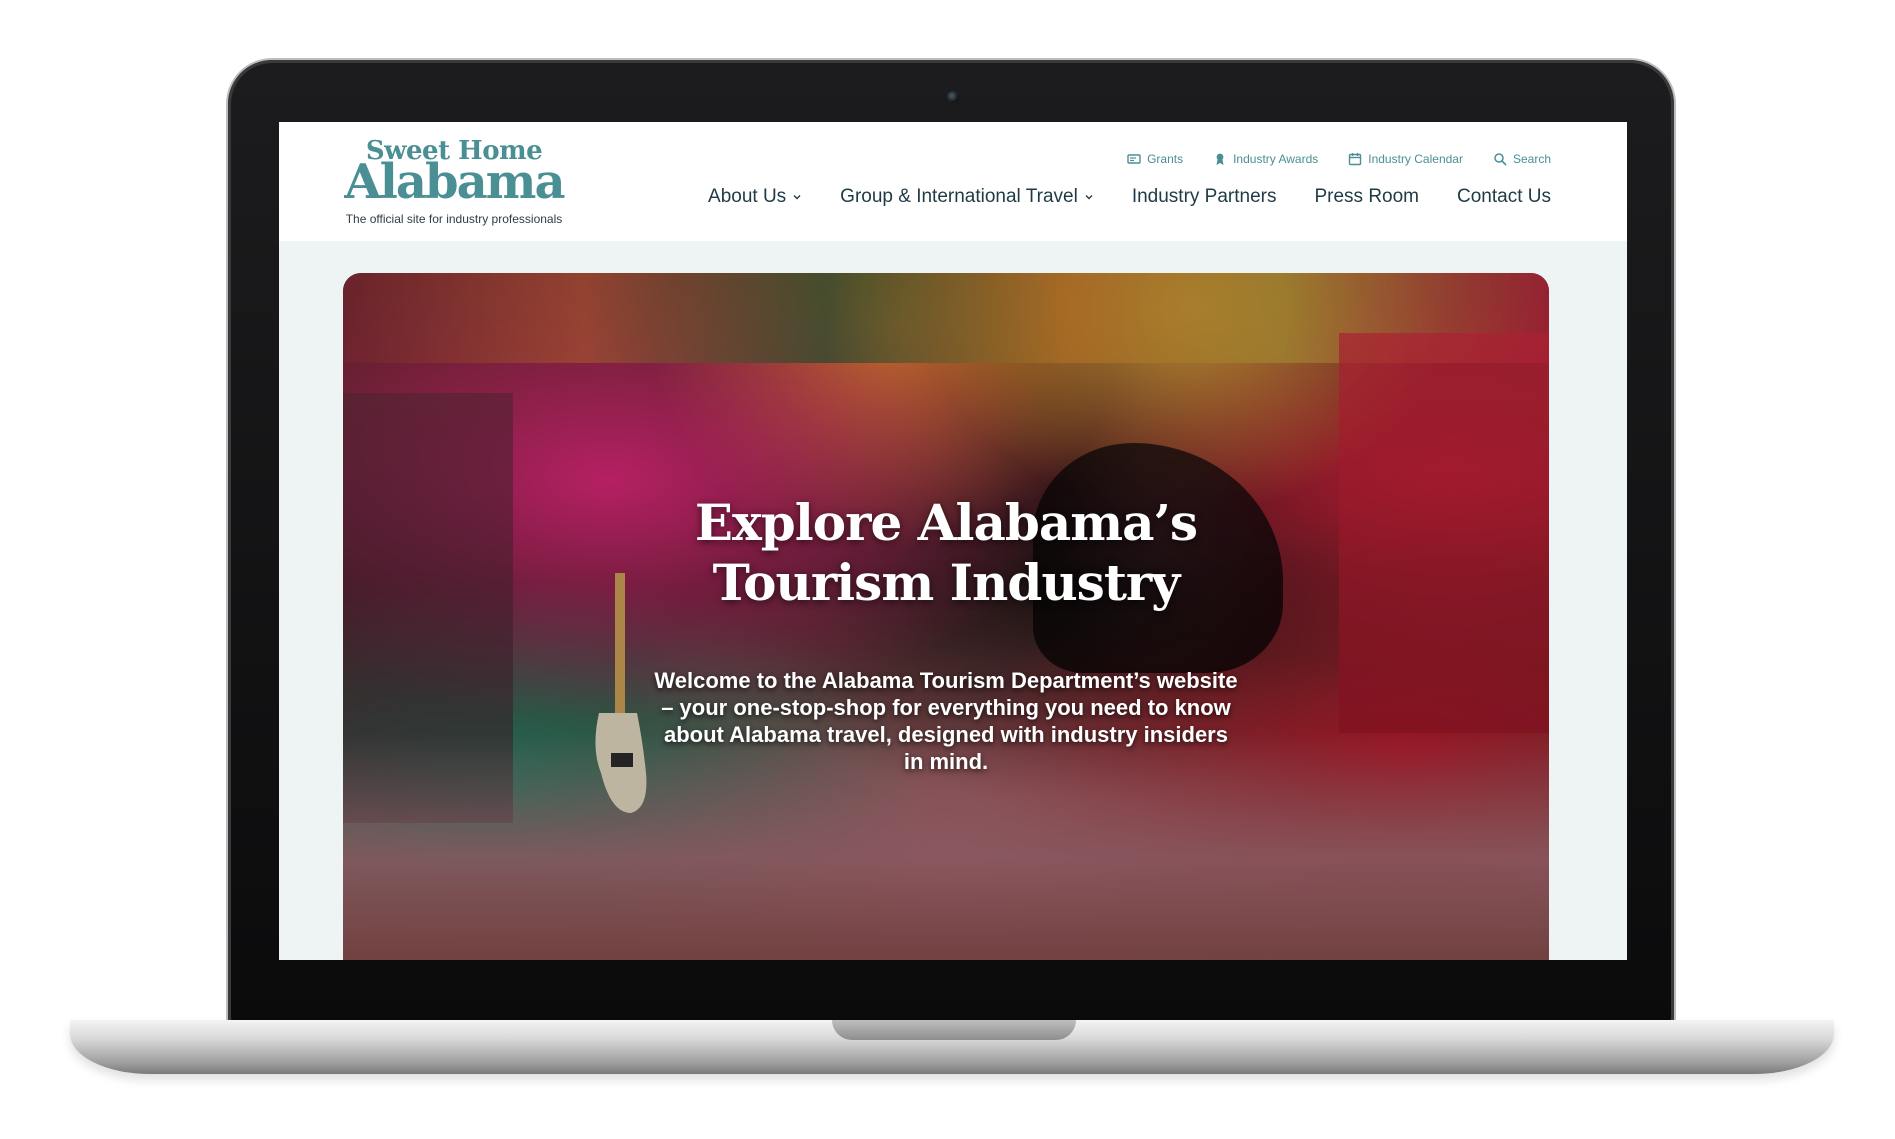 The image size is (1895, 1139). What do you see at coordinates (946, 522) in the screenshot?
I see `hero-title-line-1: Explore Alabama’s` at bounding box center [946, 522].